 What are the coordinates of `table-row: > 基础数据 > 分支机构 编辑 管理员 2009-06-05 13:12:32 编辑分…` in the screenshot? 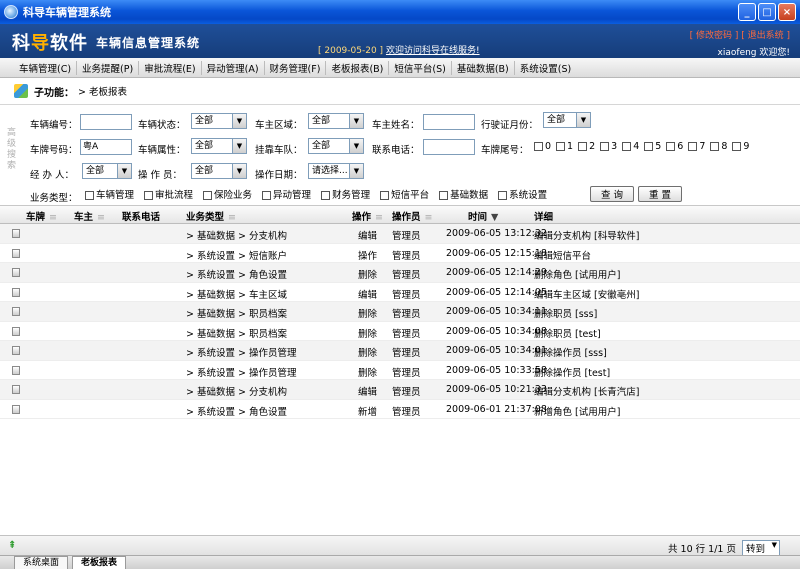 It's located at (400, 234).